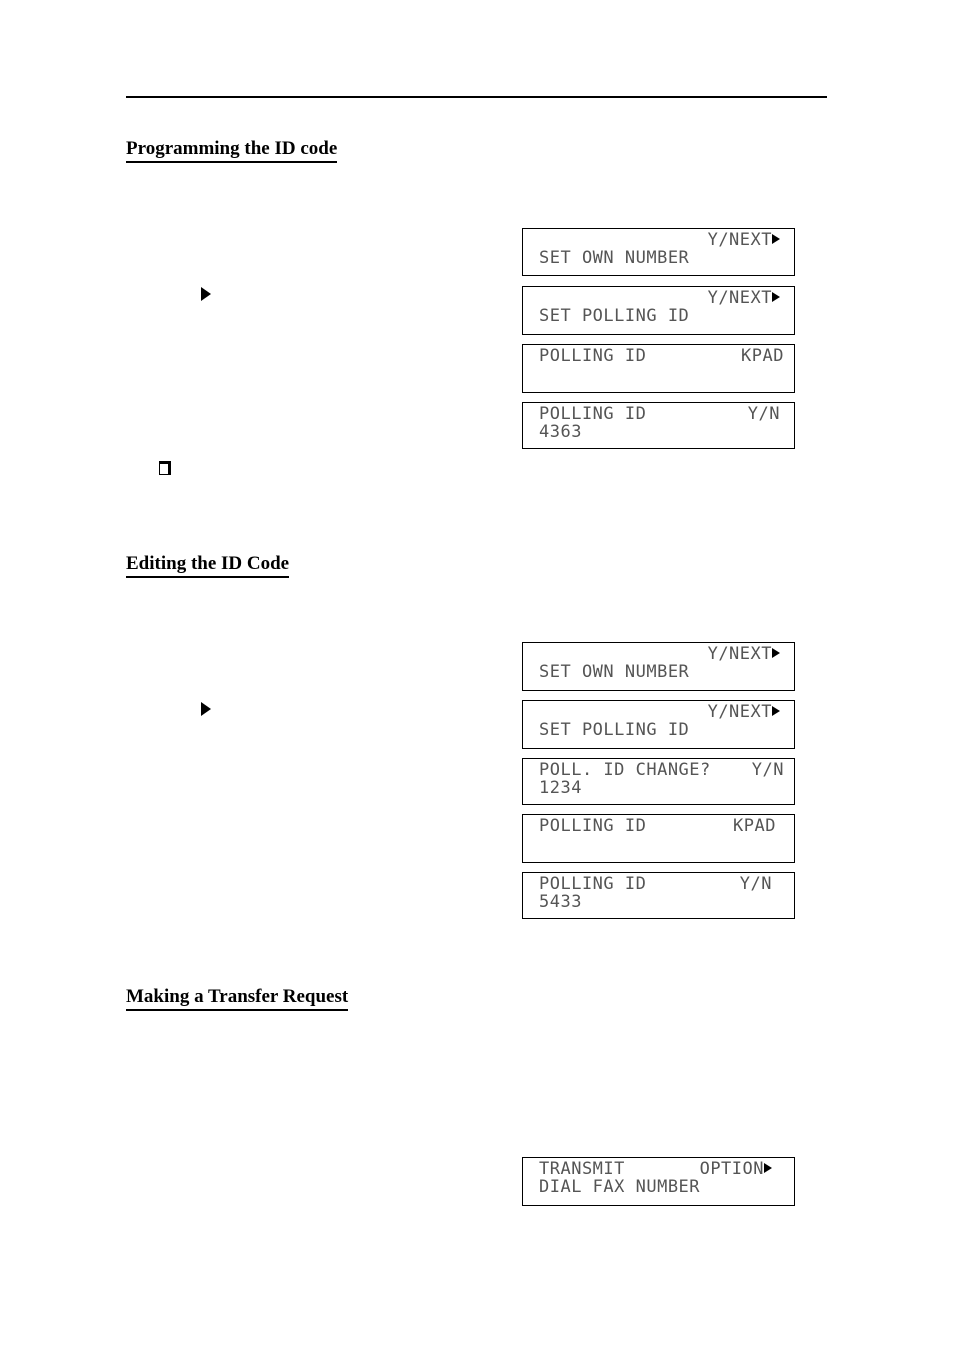 This screenshot has width=954, height=1351. I want to click on lcd-line-2: DIAL FAX NUMBER, so click(620, 1187).